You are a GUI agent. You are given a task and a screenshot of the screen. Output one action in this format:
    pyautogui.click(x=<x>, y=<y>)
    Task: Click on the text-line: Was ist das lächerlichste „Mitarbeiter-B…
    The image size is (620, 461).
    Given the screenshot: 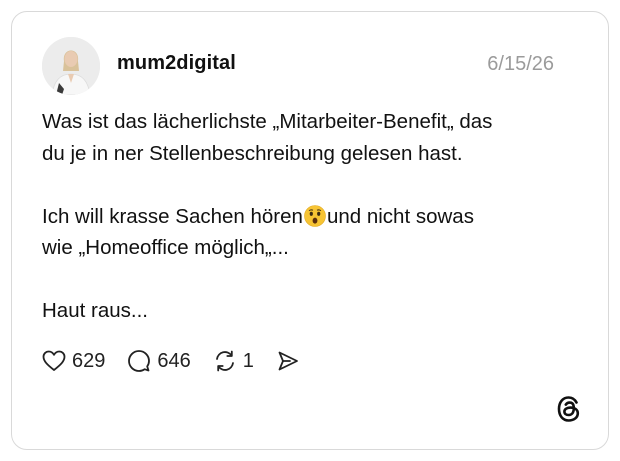 What is the action you would take?
    pyautogui.click(x=267, y=121)
    